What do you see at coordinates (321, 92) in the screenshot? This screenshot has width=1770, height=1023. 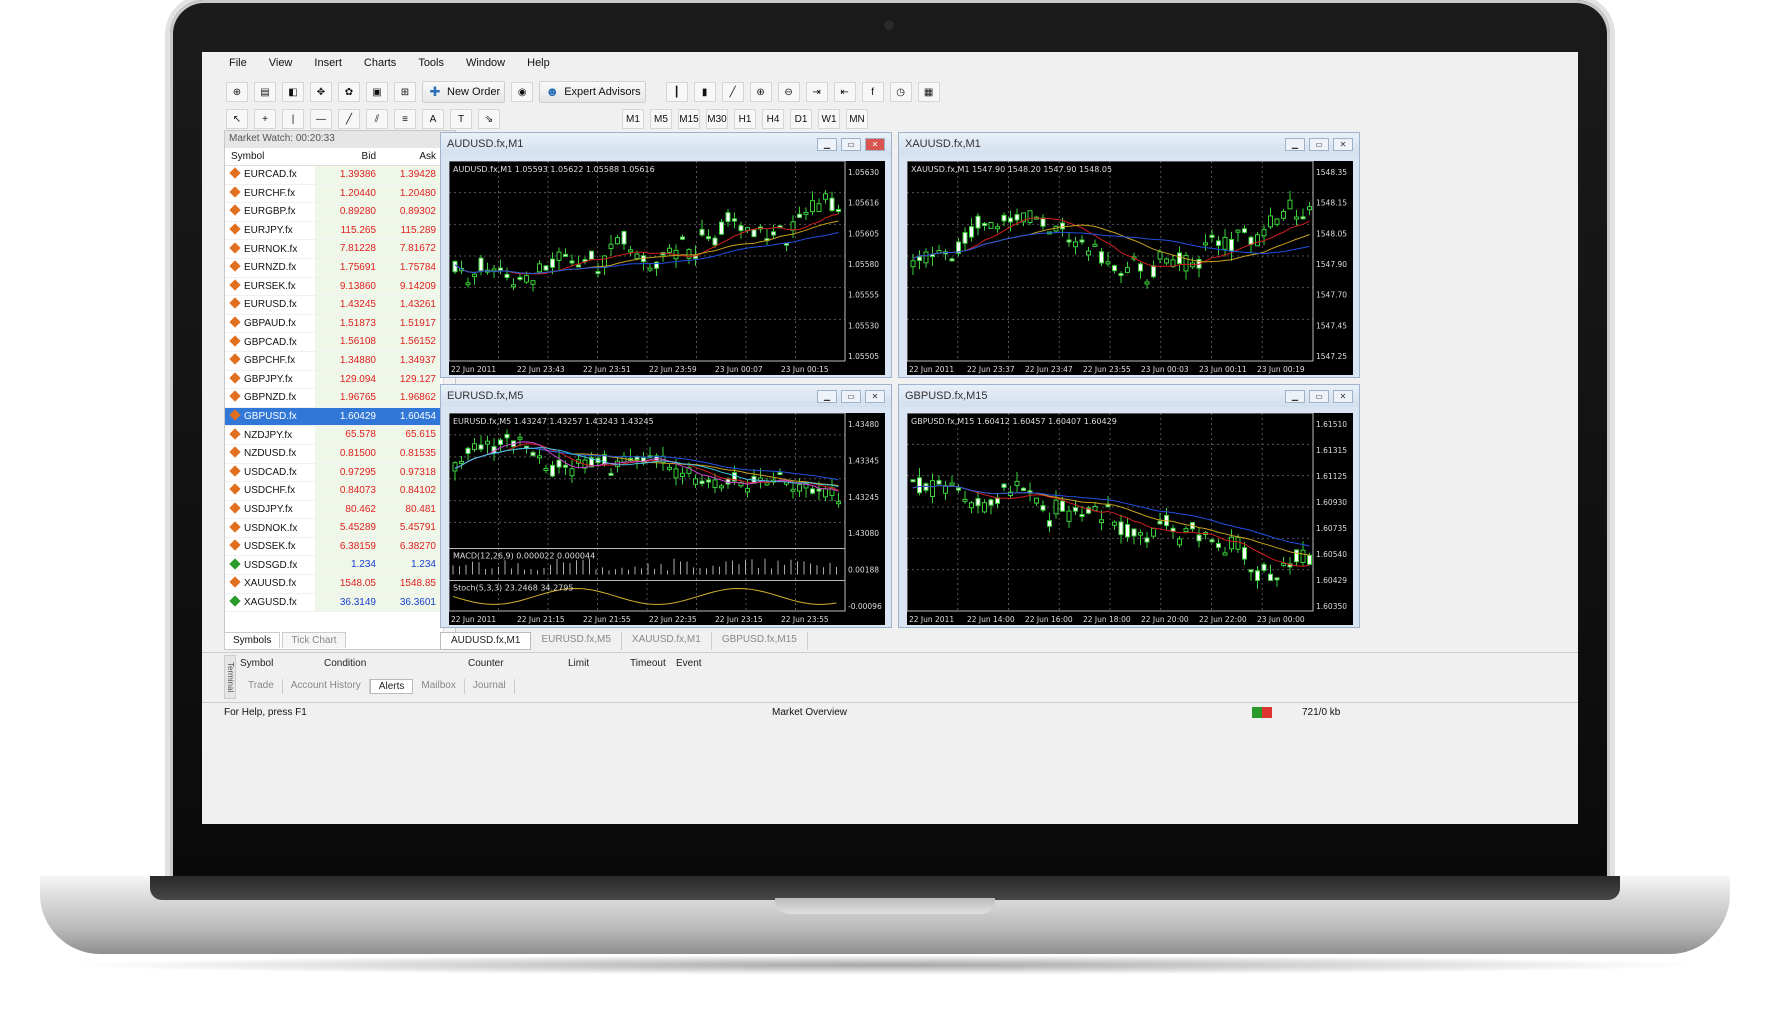 I see `data-window-icon: ✥` at bounding box center [321, 92].